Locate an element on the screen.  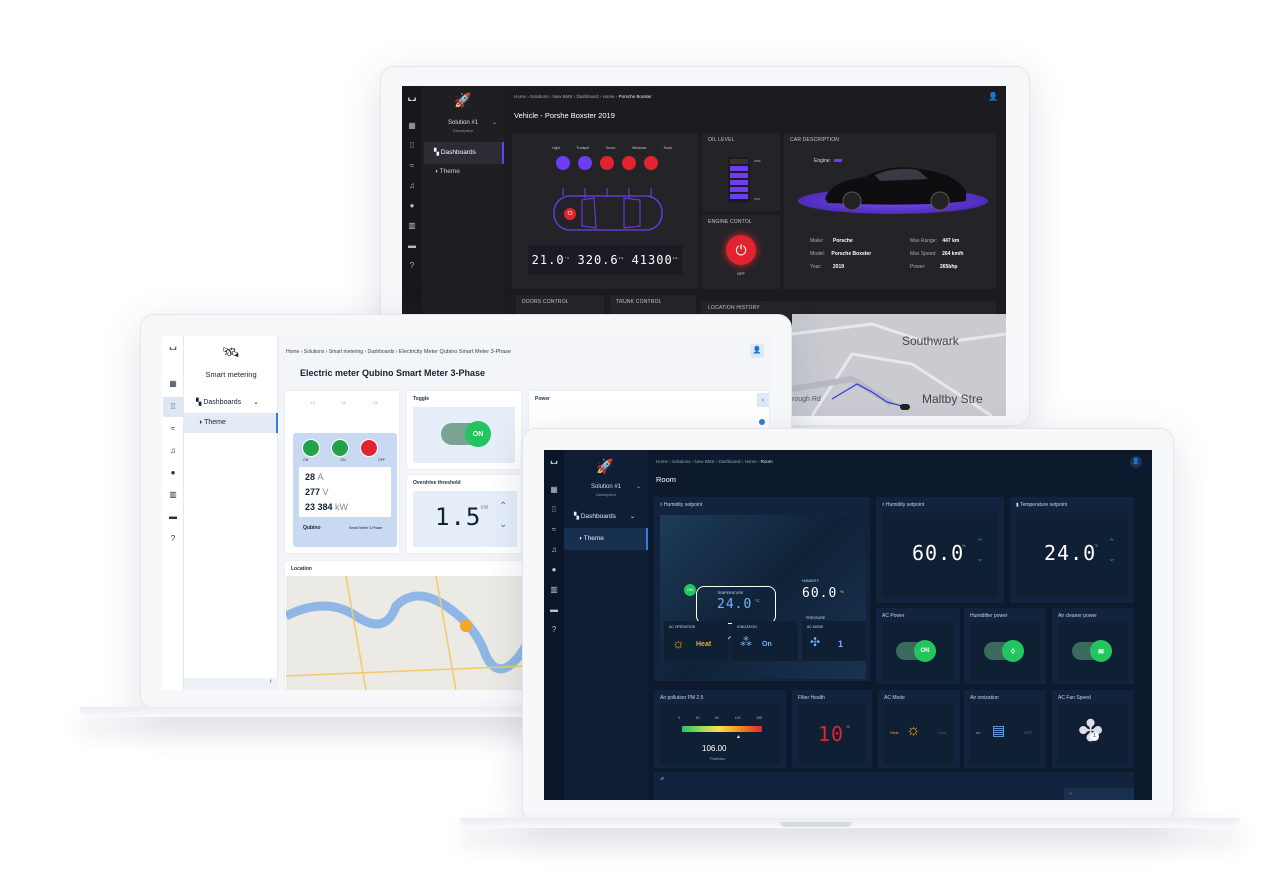
collapse-icon: ‹ is located at coordinates (231, 684).